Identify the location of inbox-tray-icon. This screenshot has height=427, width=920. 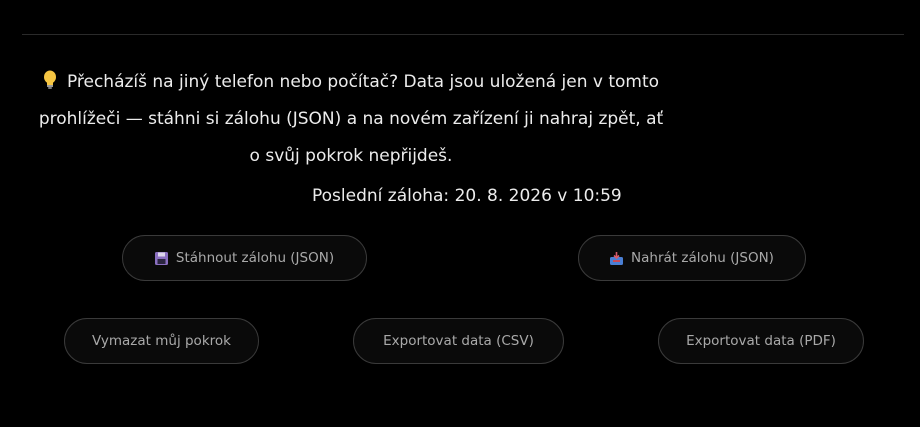
(617, 258).